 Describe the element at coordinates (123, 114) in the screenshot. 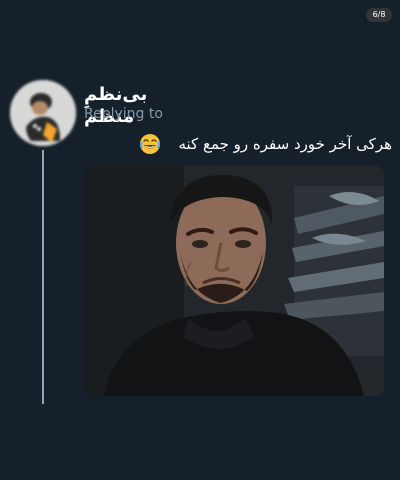

I see `replying-to-label: Replying to` at that location.